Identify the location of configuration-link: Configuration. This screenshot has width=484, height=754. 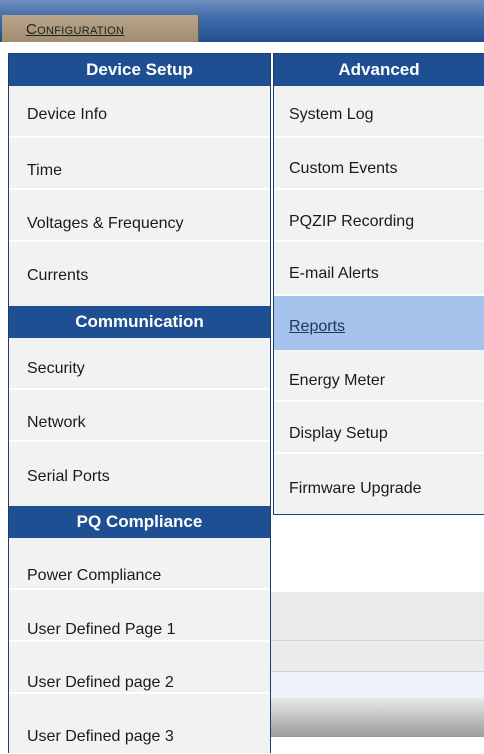
(75, 29).